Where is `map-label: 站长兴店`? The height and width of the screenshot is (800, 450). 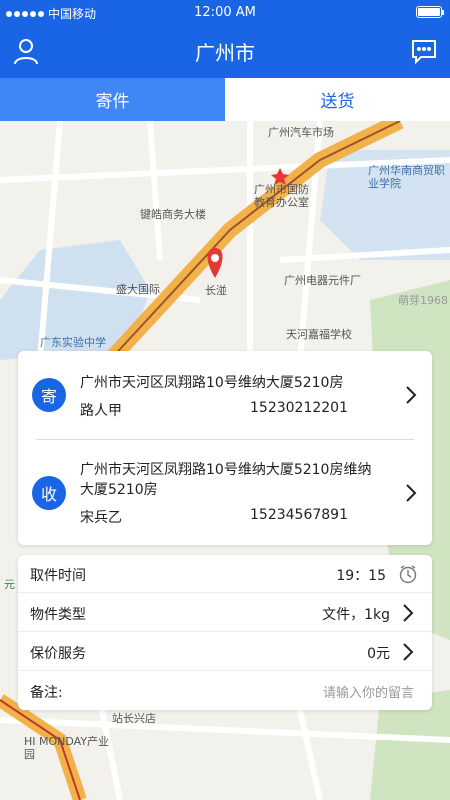
map-label: 站长兴店 is located at coordinates (134, 718).